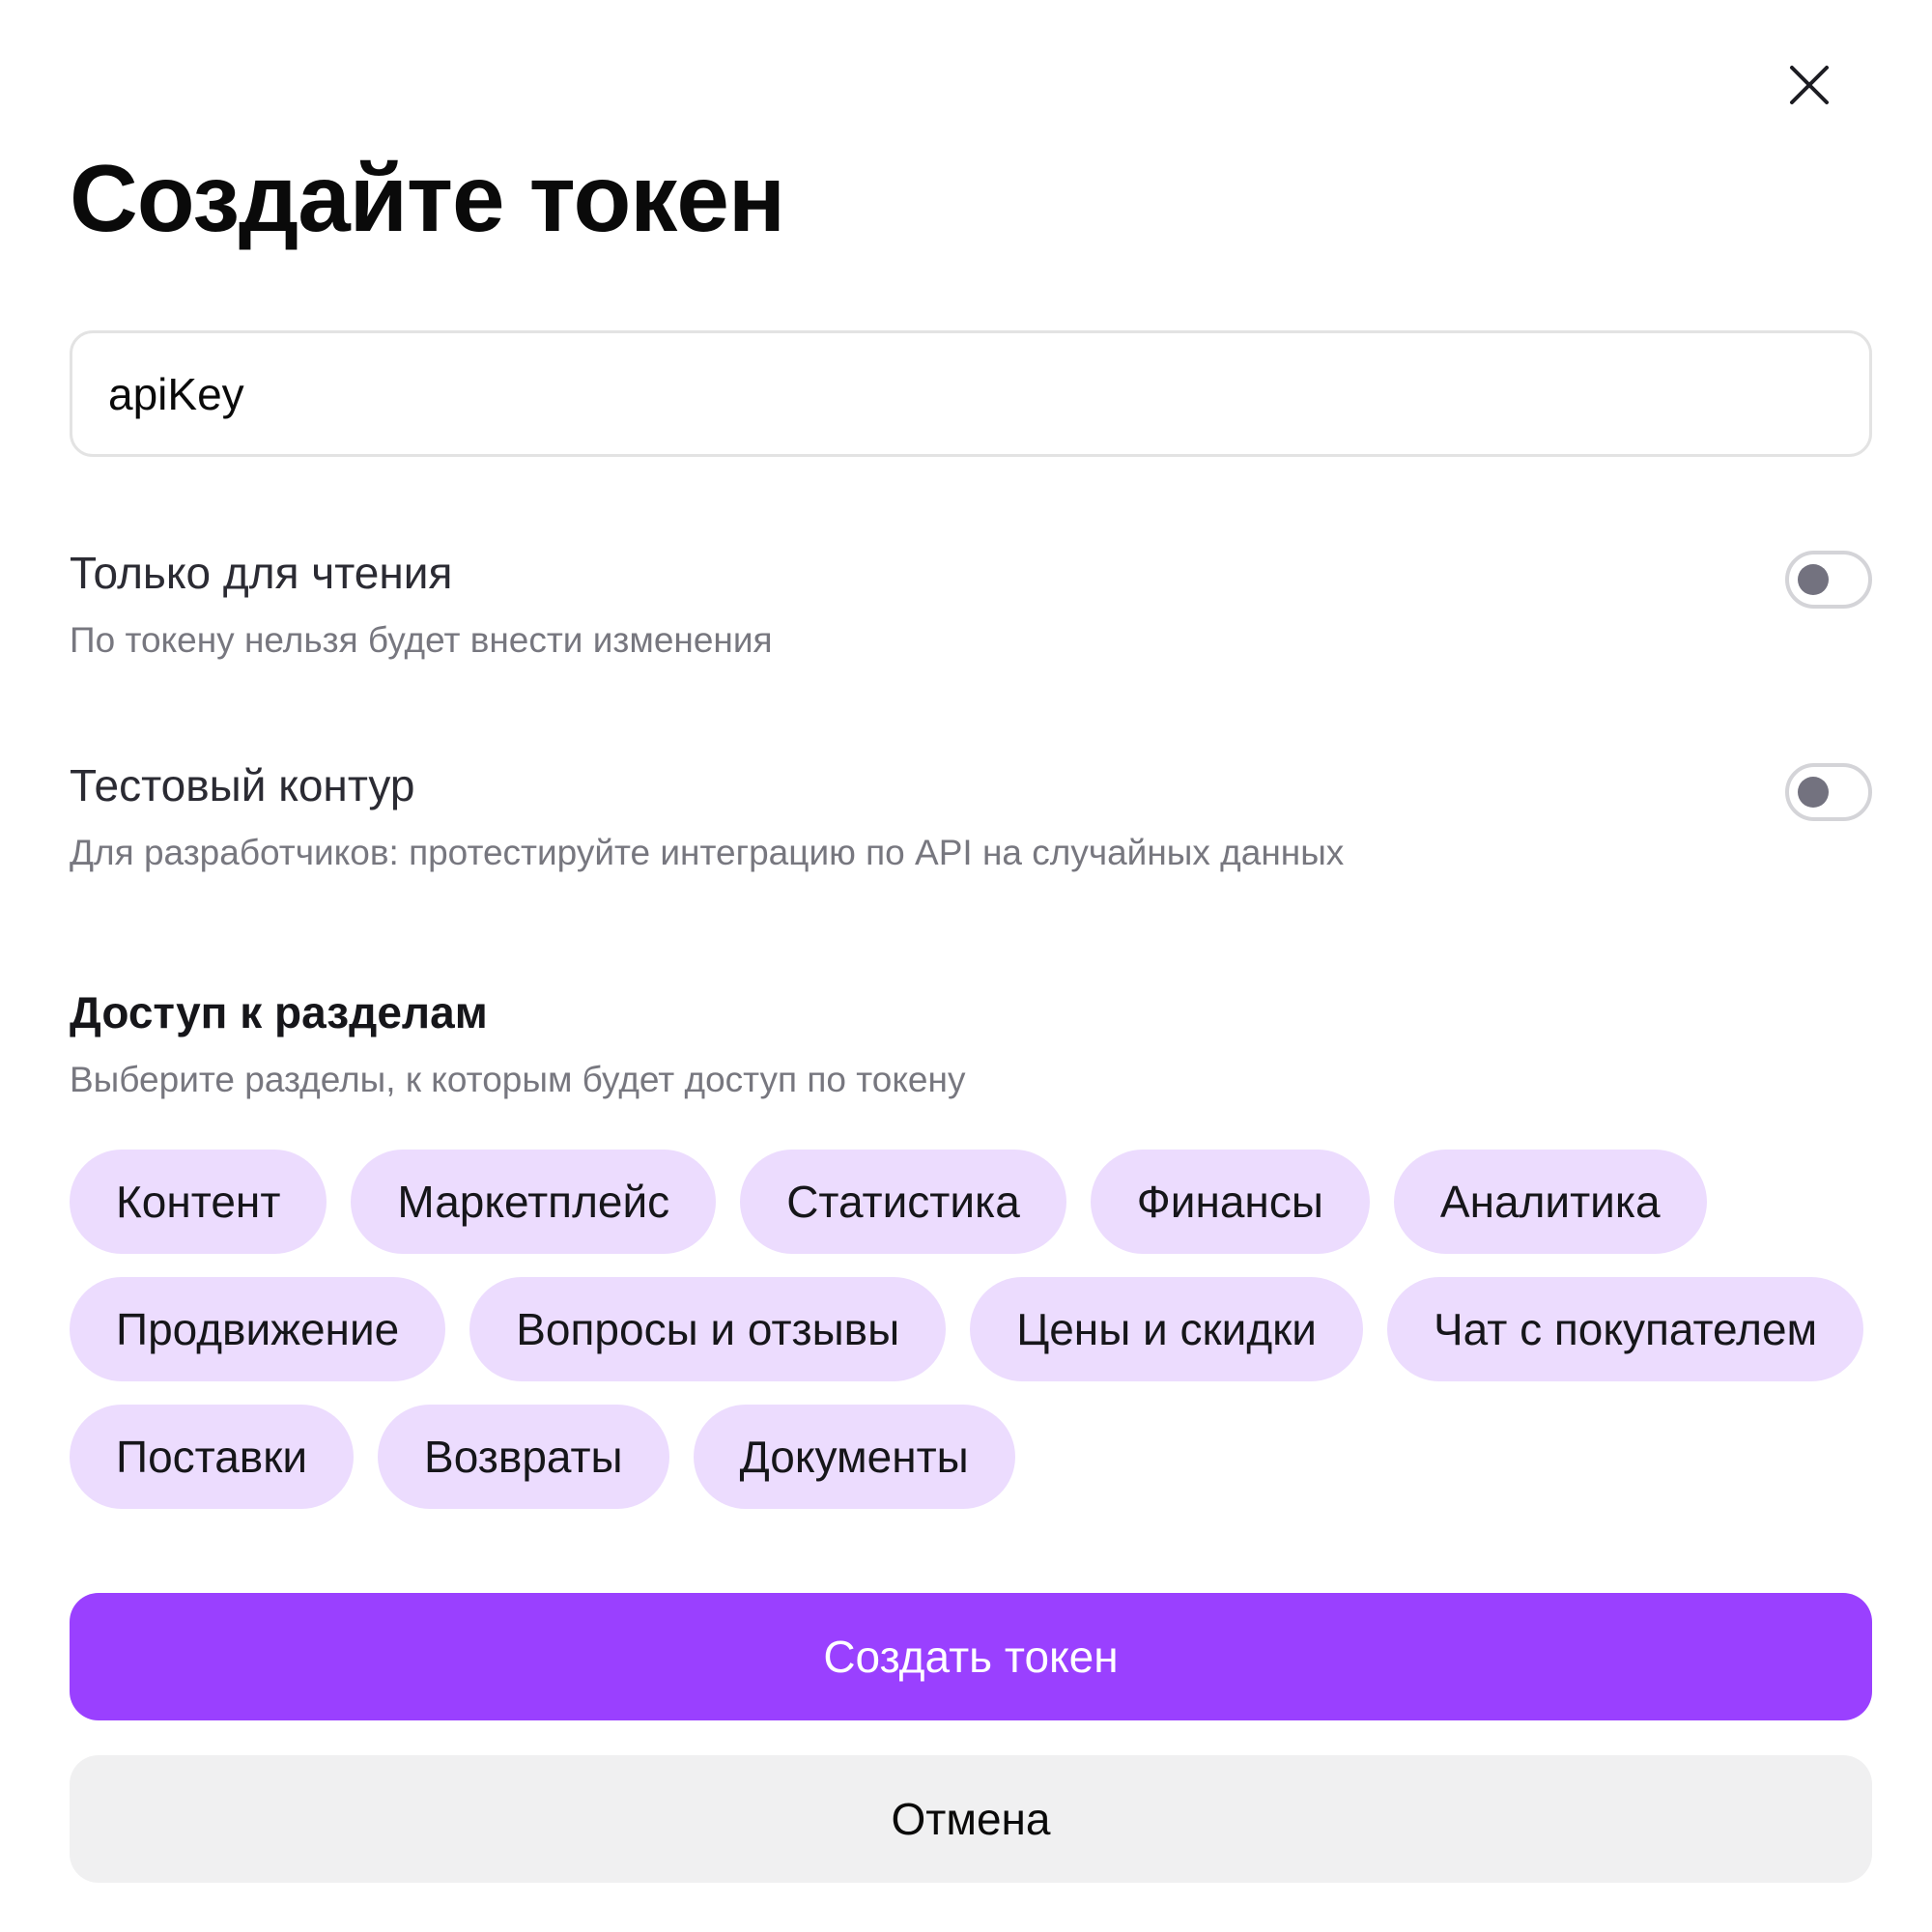 Image resolution: width=1932 pixels, height=1932 pixels. I want to click on read-only-description: По токену нельзя будет внести изменения, so click(421, 640).